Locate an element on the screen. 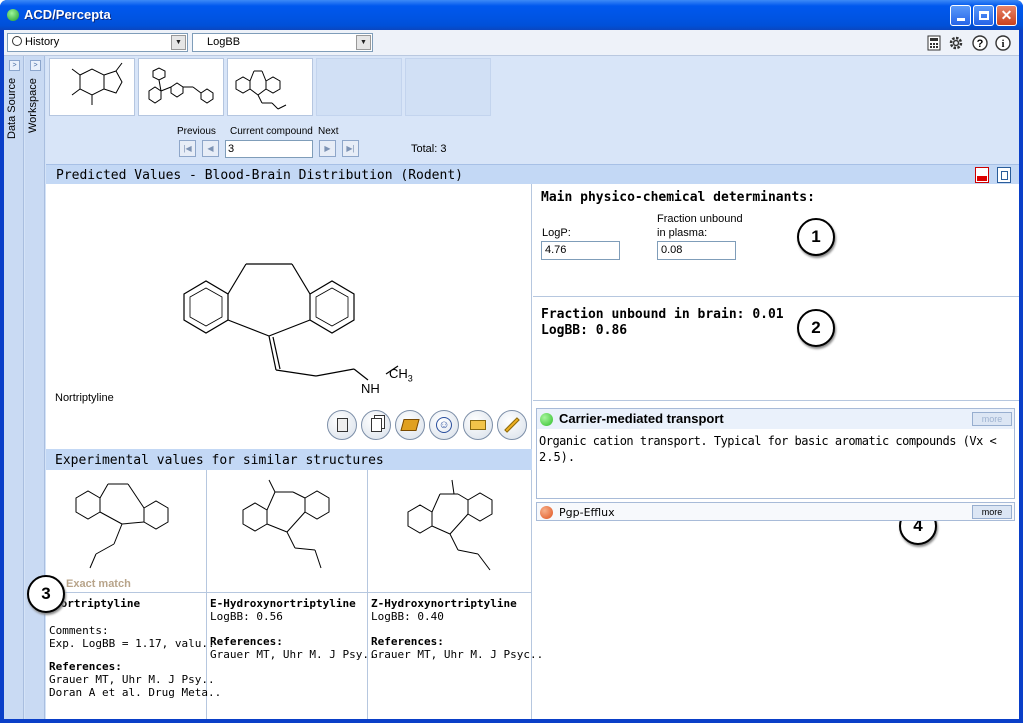 The width and height of the screenshot is (1023, 723). maximize-button is located at coordinates (983, 15).